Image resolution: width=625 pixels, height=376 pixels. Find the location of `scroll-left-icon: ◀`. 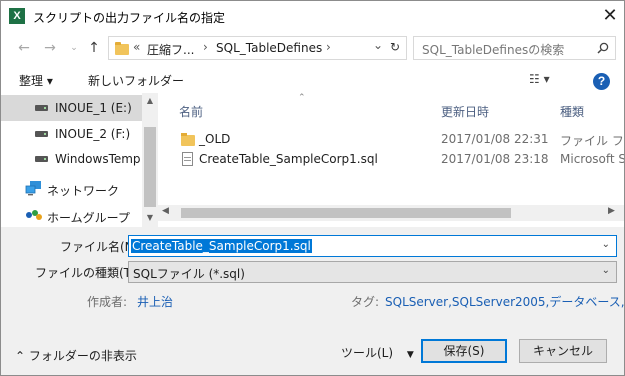

scroll-left-icon: ◀ is located at coordinates (165, 211).